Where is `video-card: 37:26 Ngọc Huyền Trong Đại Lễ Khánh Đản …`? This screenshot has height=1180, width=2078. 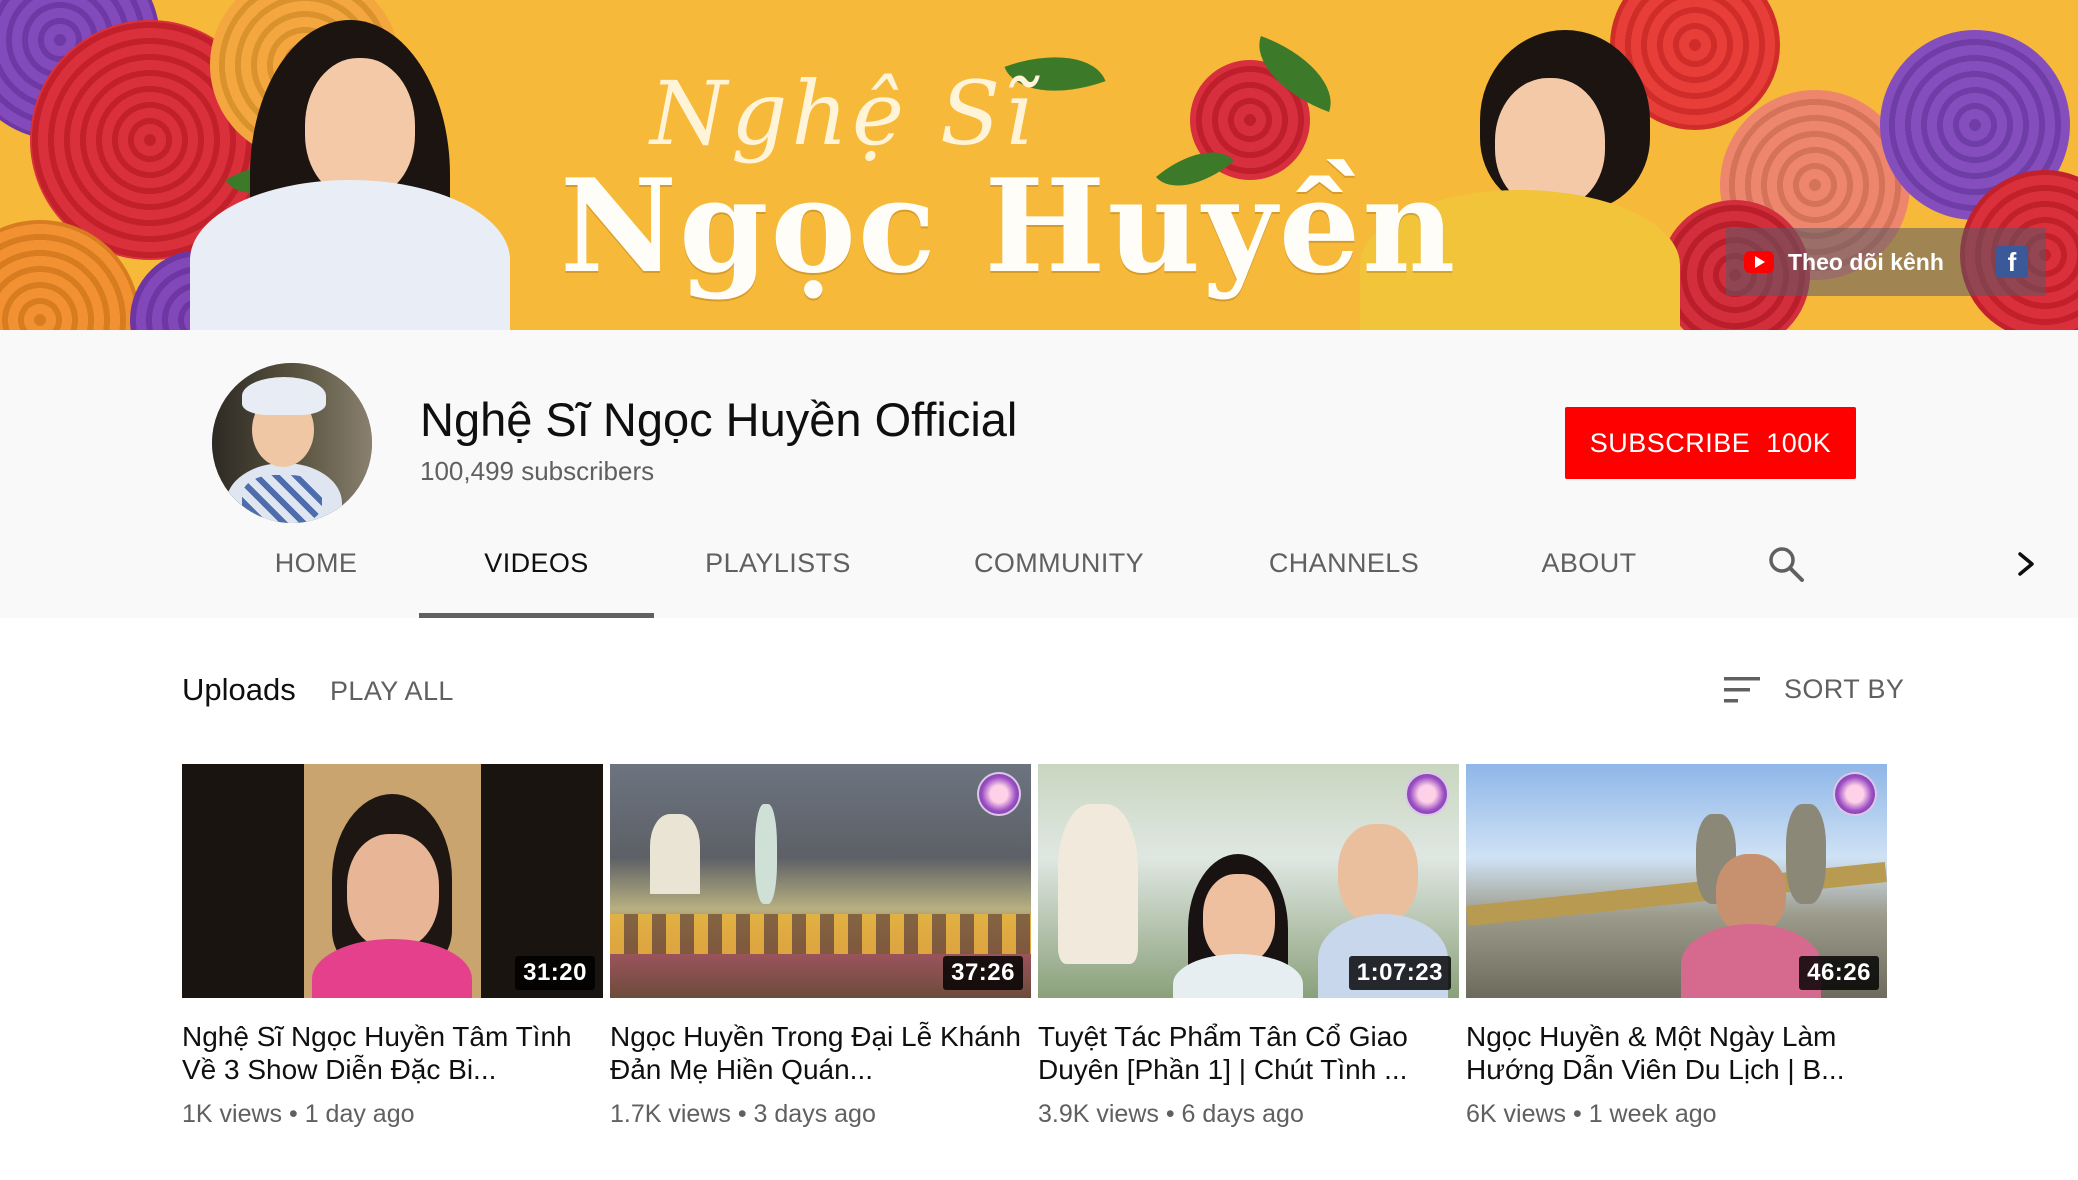 video-card: 37:26 Ngọc Huyền Trong Đại Lễ Khánh Đản … is located at coordinates (820, 946).